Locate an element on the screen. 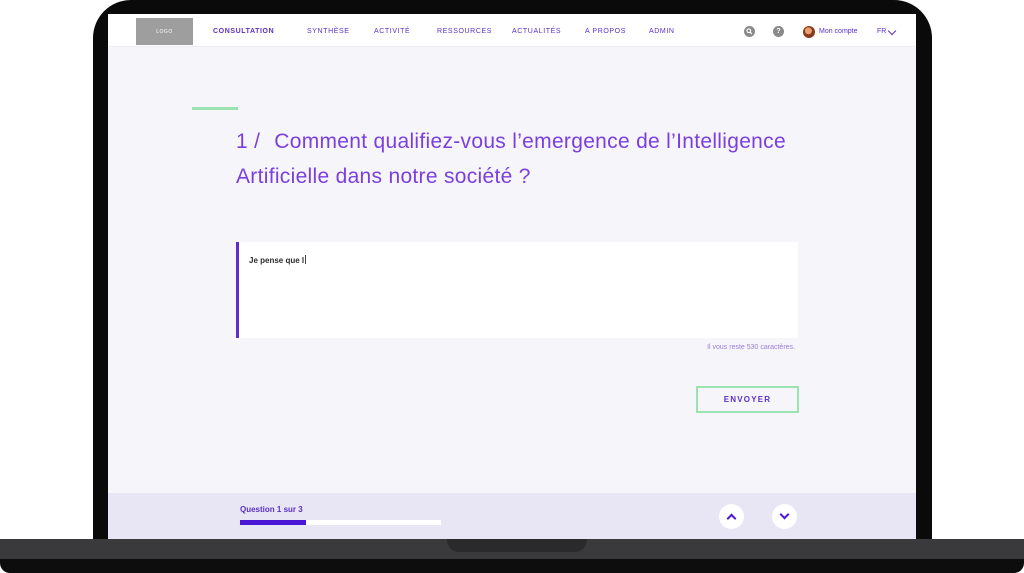  nav-actualites: ACTUALITÉS is located at coordinates (536, 31).